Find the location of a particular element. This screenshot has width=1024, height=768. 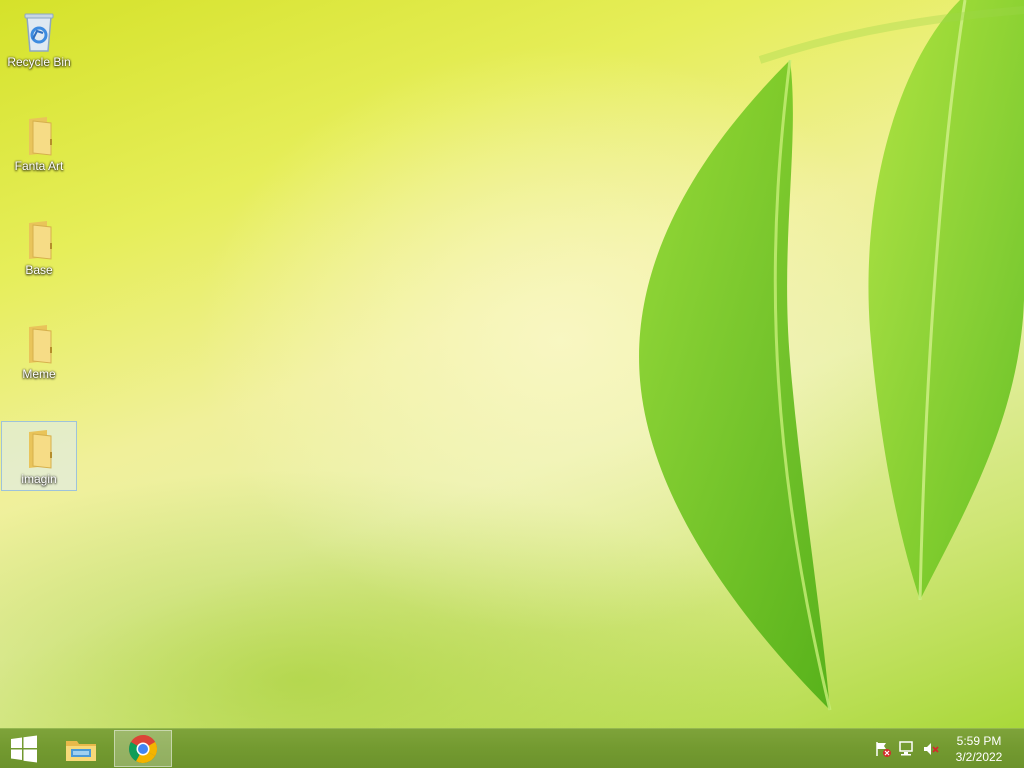

desktop-icon-label: imagin is located at coordinates (39, 479).